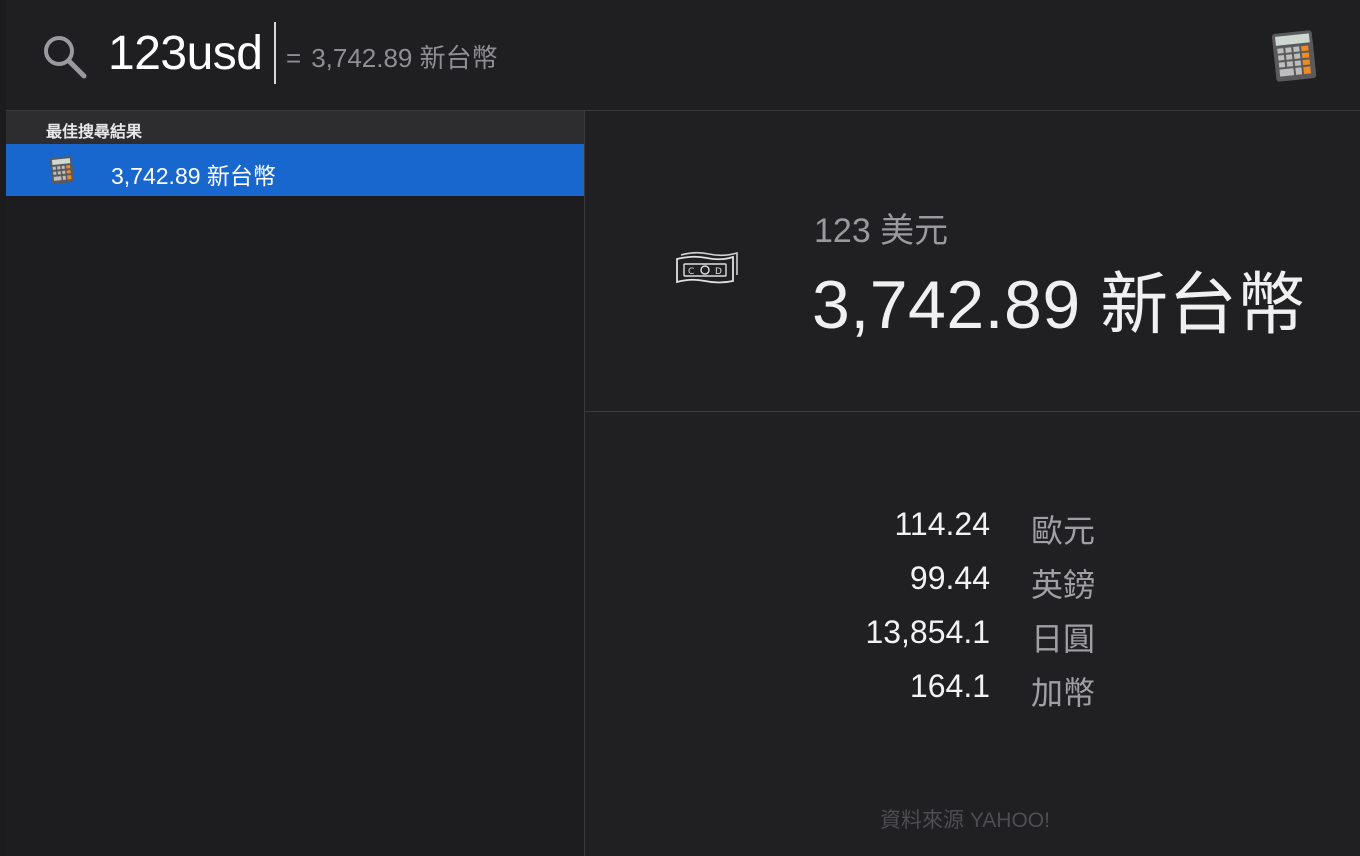 Image resolution: width=1360 pixels, height=856 pixels. Describe the element at coordinates (275, 53) in the screenshot. I see `text-caret` at that location.